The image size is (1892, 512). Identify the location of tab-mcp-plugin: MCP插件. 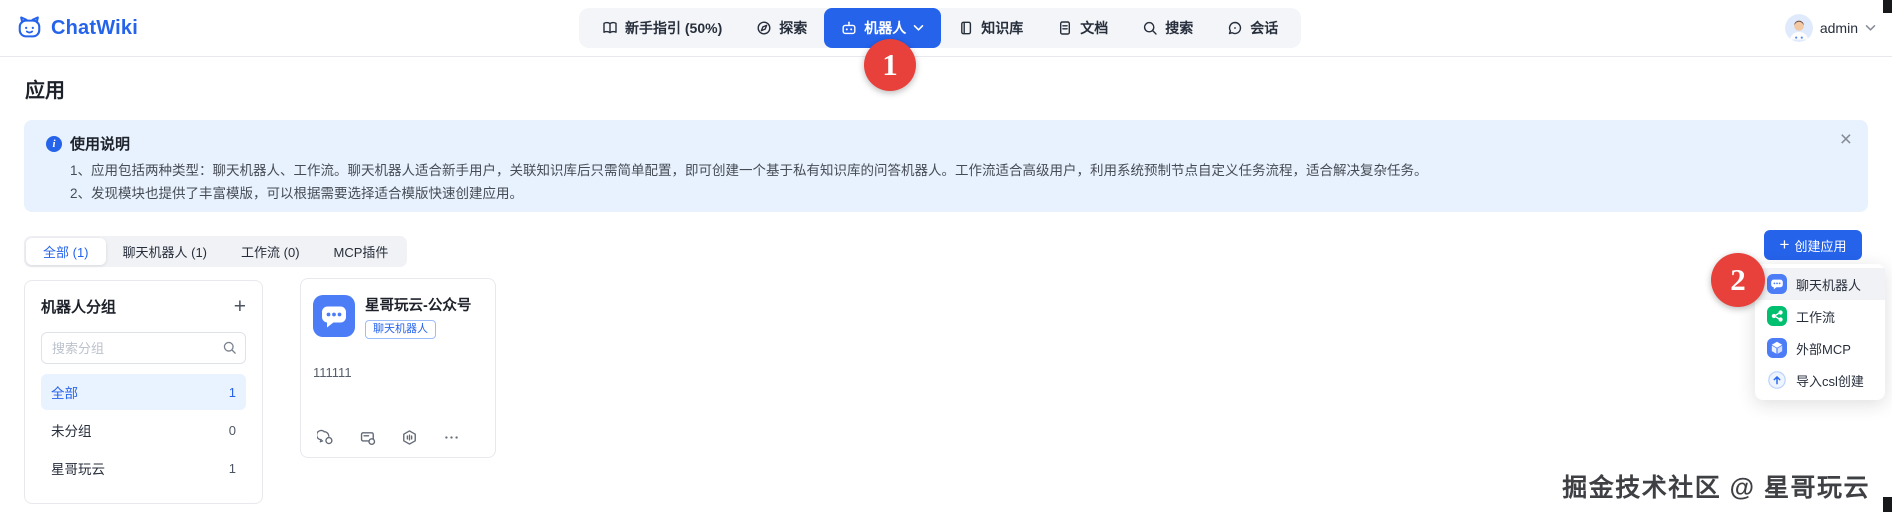
(361, 251).